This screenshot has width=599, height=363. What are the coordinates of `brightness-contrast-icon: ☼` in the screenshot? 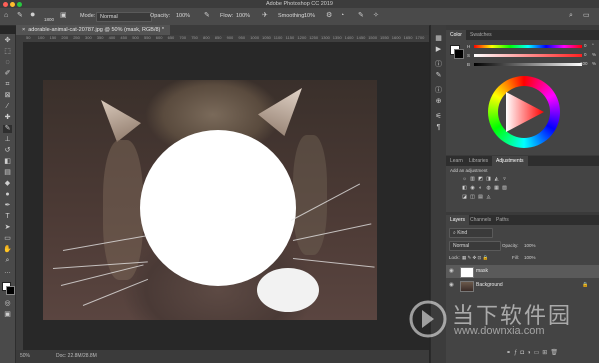 It's located at (464, 179).